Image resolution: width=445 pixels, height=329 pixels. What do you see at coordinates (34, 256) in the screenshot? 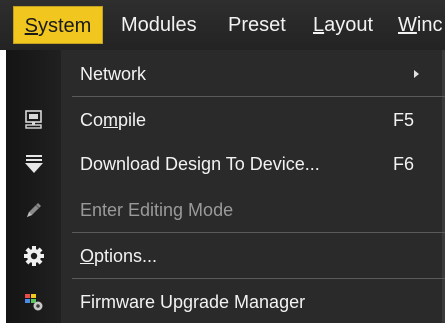
I see `gear-icon` at bounding box center [34, 256].